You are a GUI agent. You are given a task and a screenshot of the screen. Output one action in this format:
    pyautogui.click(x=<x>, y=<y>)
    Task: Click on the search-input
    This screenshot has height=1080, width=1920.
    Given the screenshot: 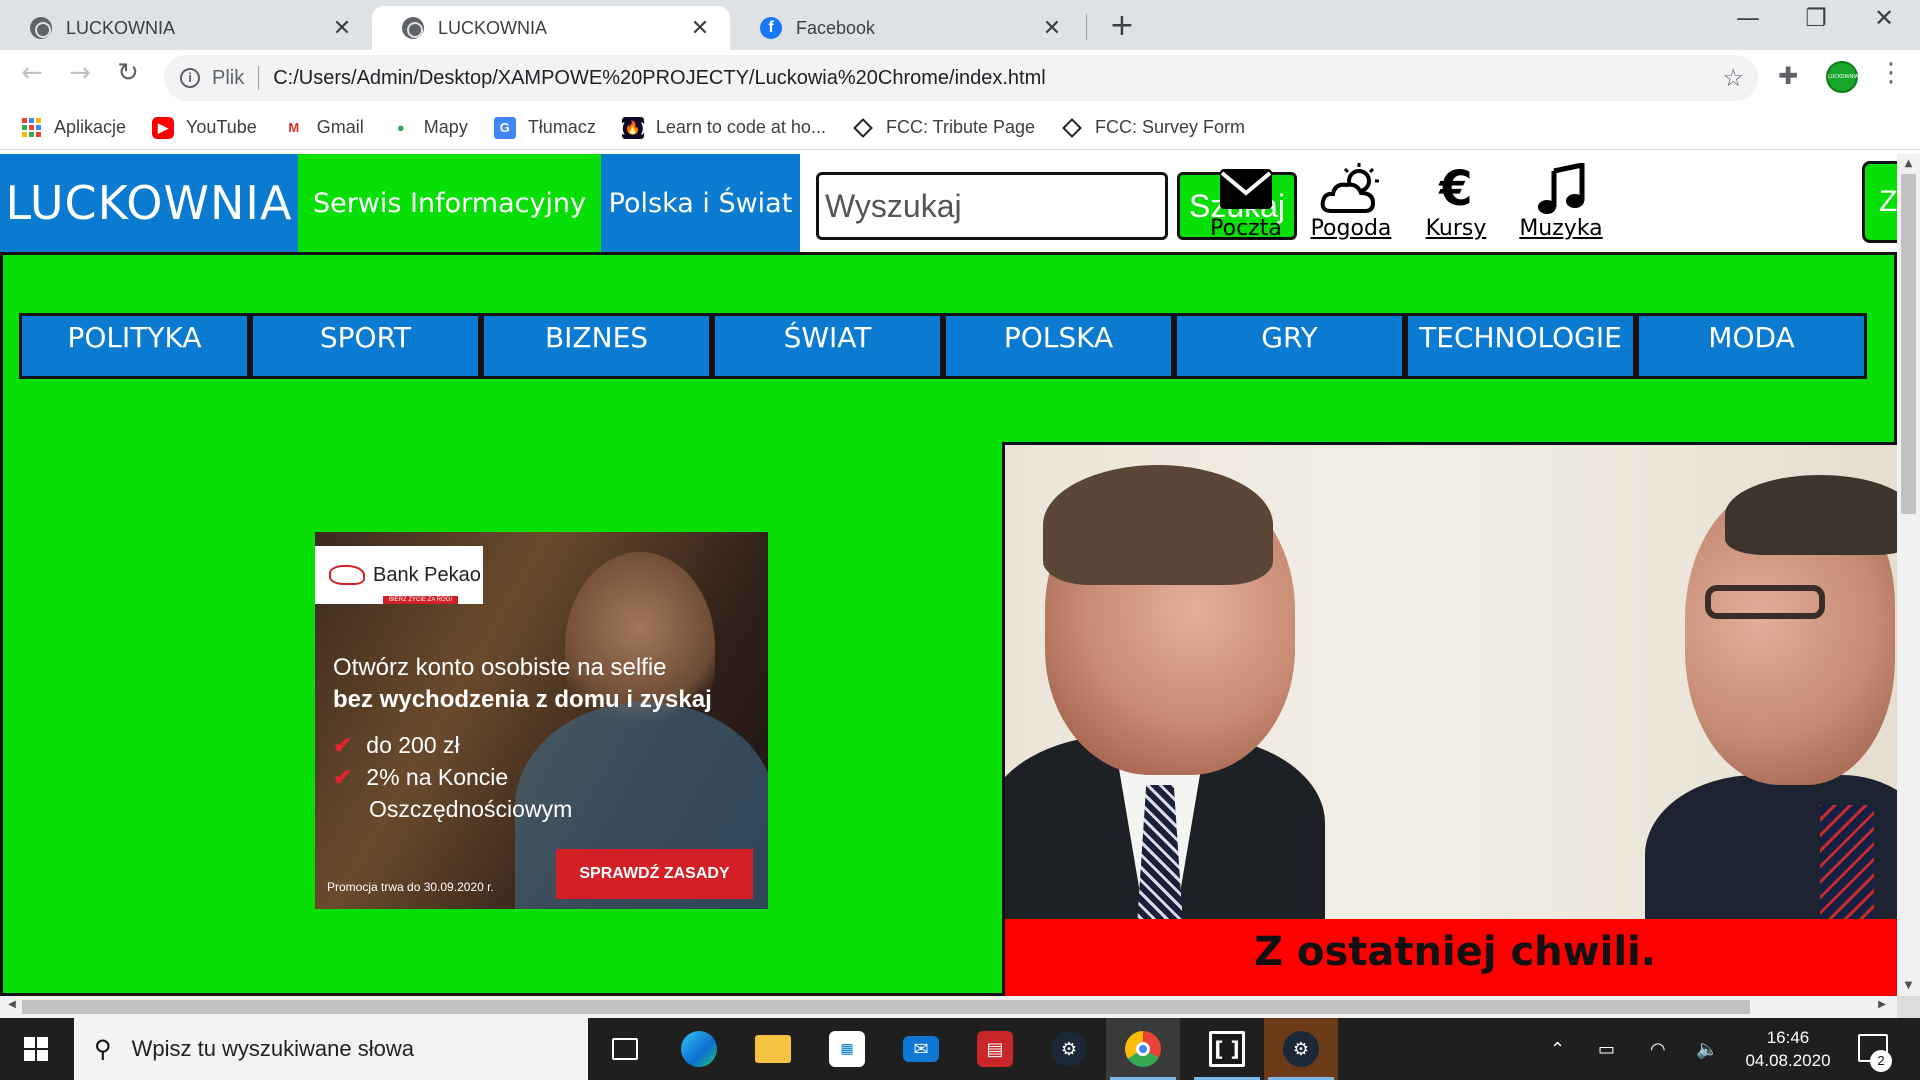 What is the action you would take?
    pyautogui.click(x=992, y=206)
    